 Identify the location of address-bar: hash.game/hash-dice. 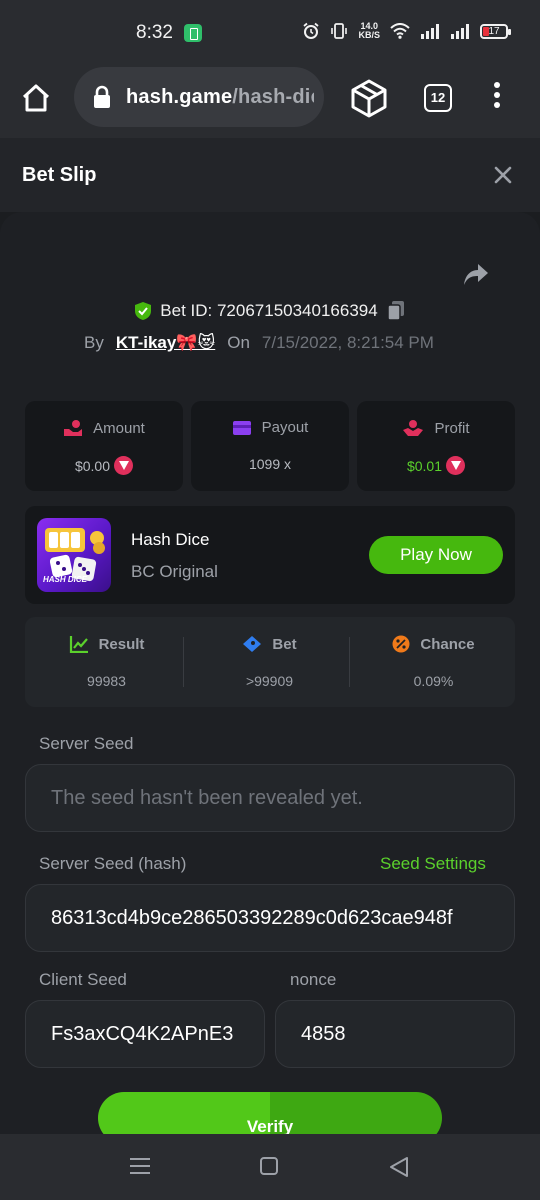
(199, 97).